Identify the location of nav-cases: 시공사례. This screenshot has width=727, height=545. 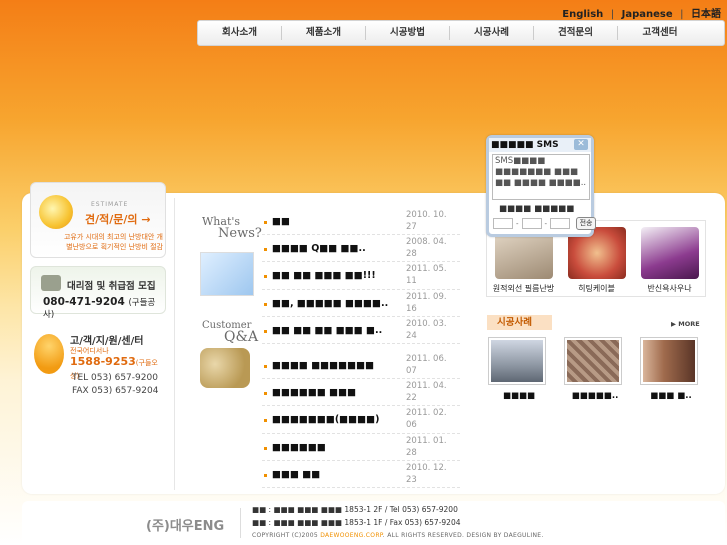
(492, 33).